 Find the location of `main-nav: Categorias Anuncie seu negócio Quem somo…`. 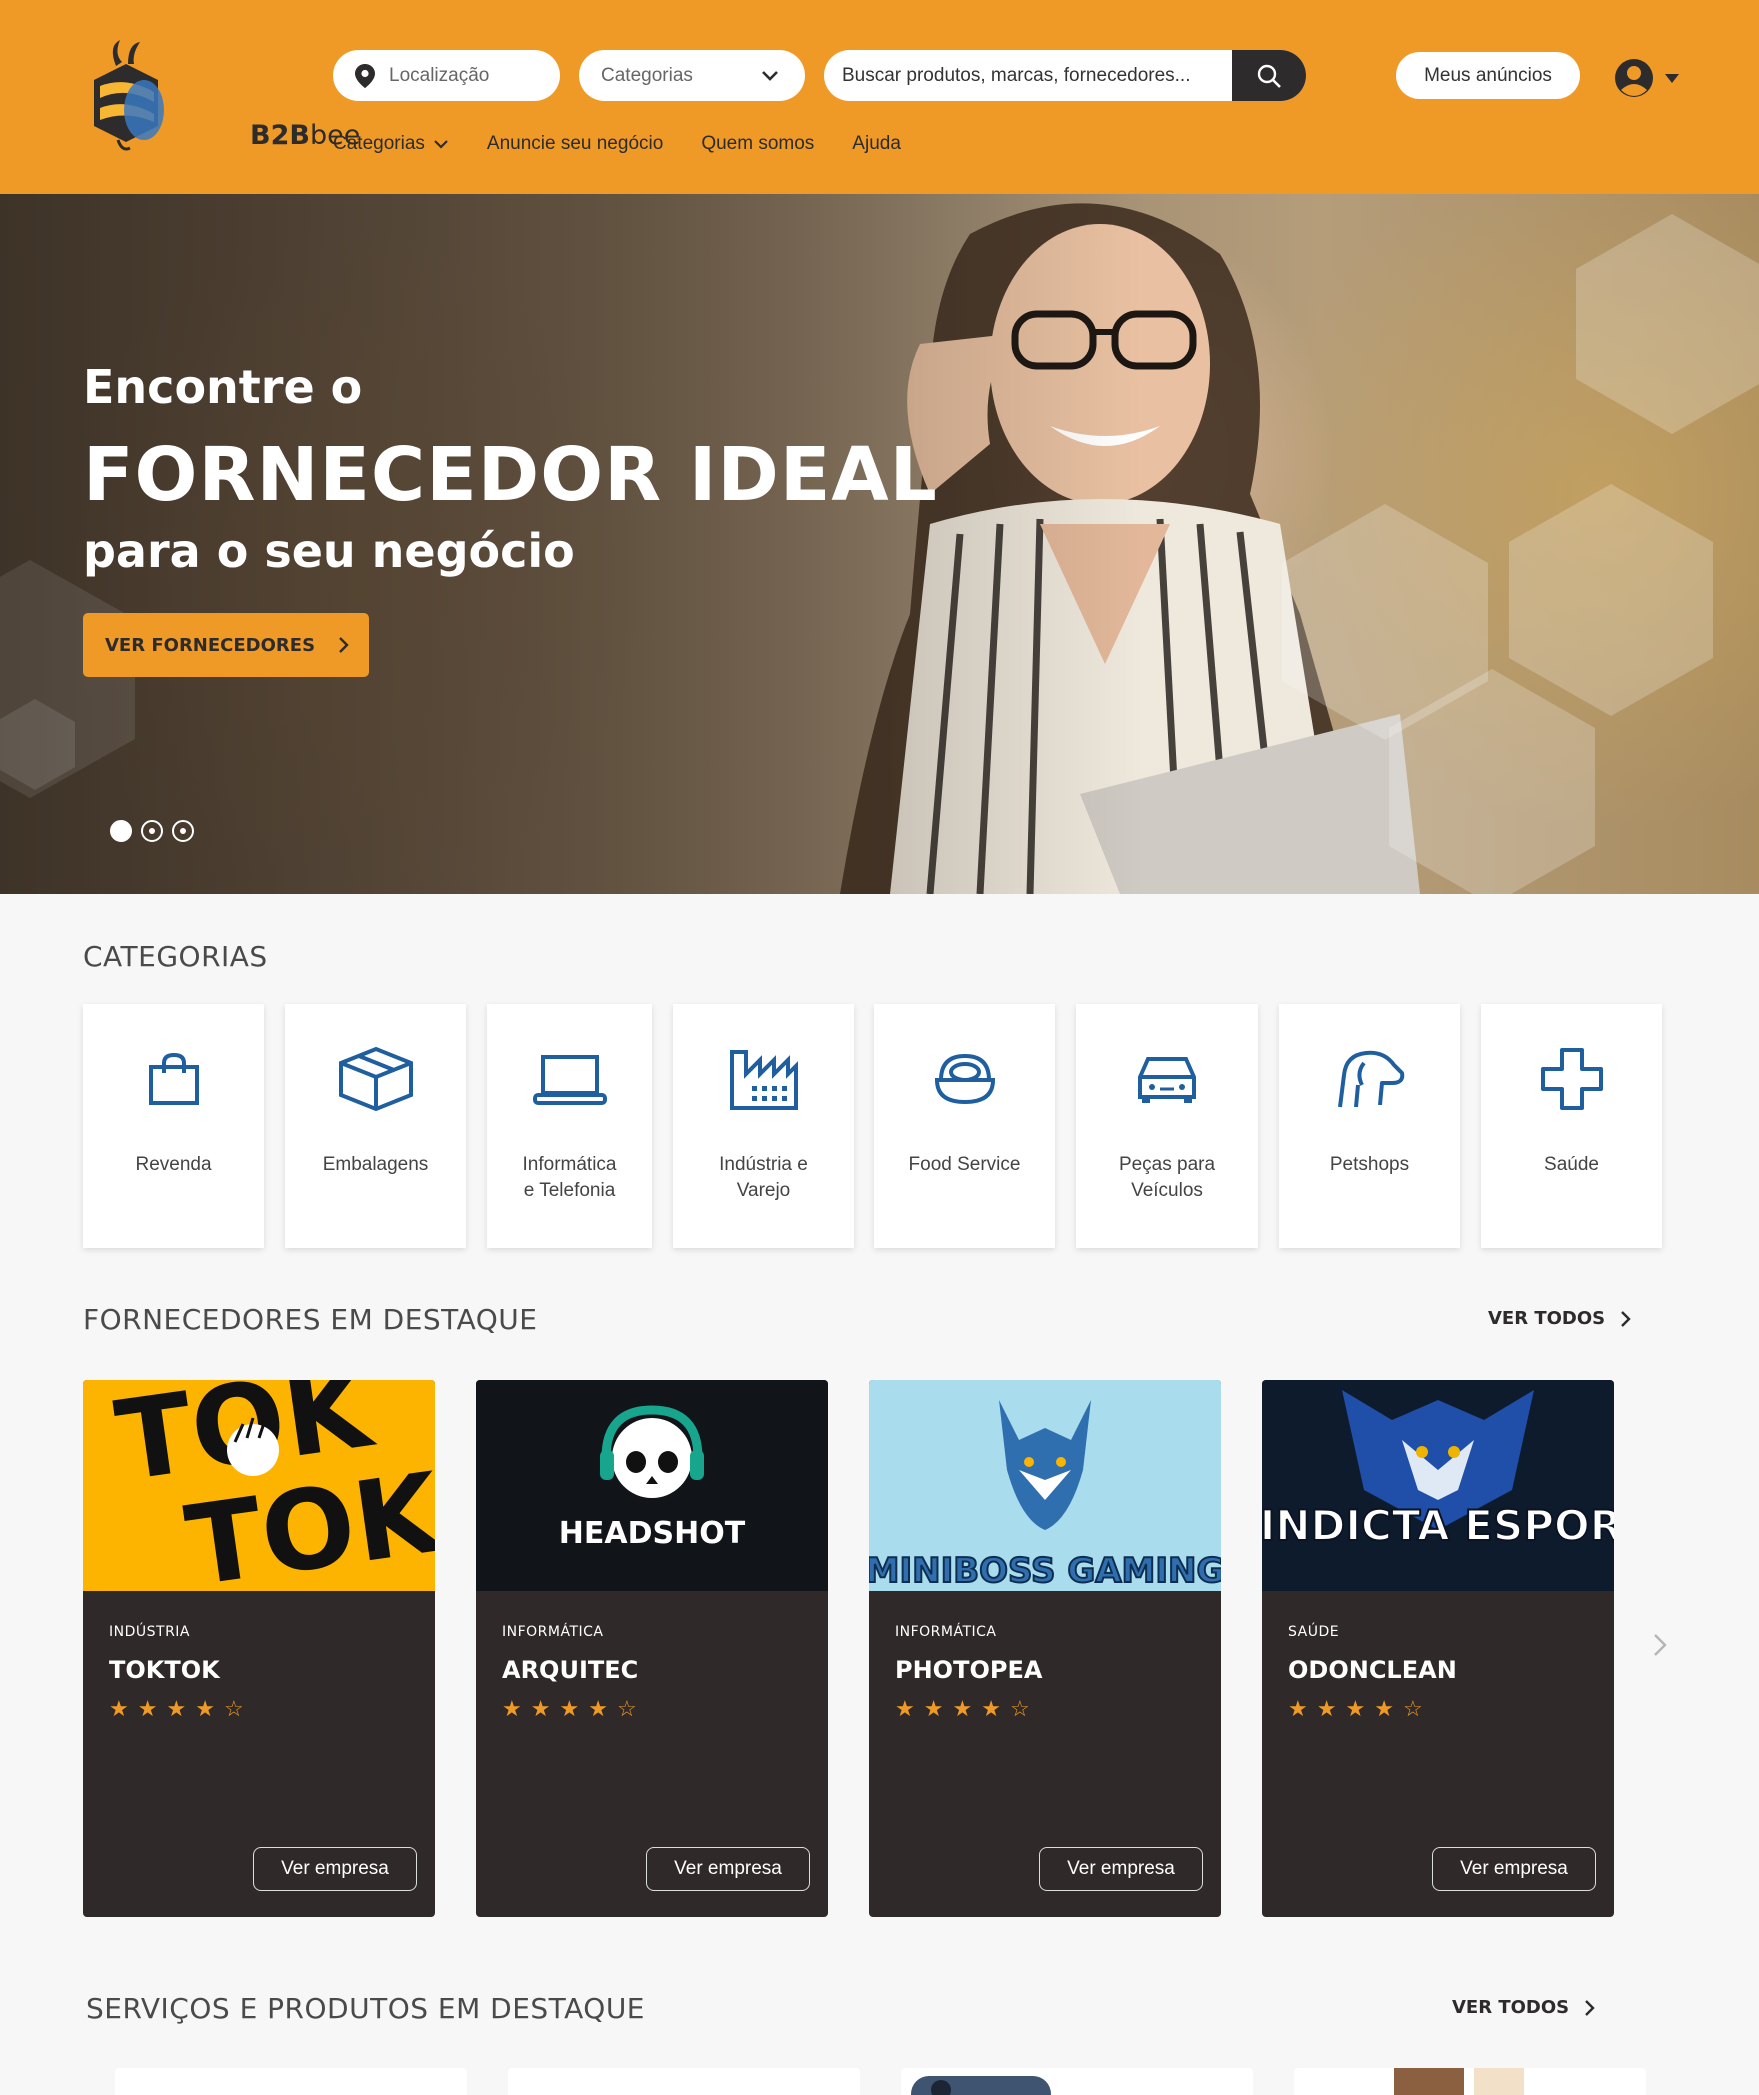

main-nav: Categorias Anuncie seu negócio Quem somo… is located at coordinates (617, 144).